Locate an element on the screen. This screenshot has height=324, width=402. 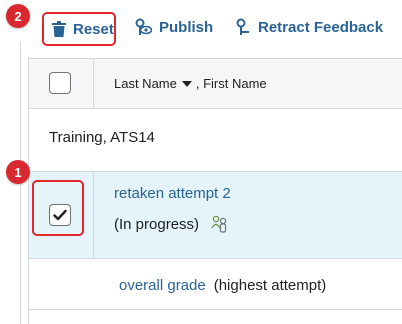
reset-label: Reset is located at coordinates (93, 29).